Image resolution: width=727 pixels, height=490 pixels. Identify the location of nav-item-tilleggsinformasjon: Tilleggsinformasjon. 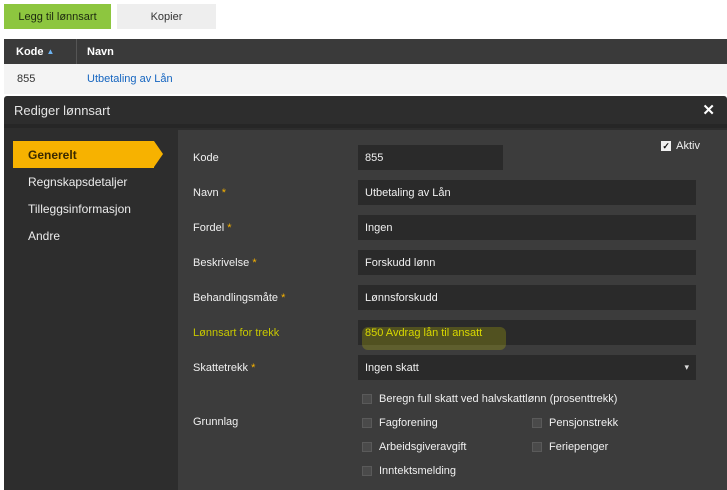
(88, 208).